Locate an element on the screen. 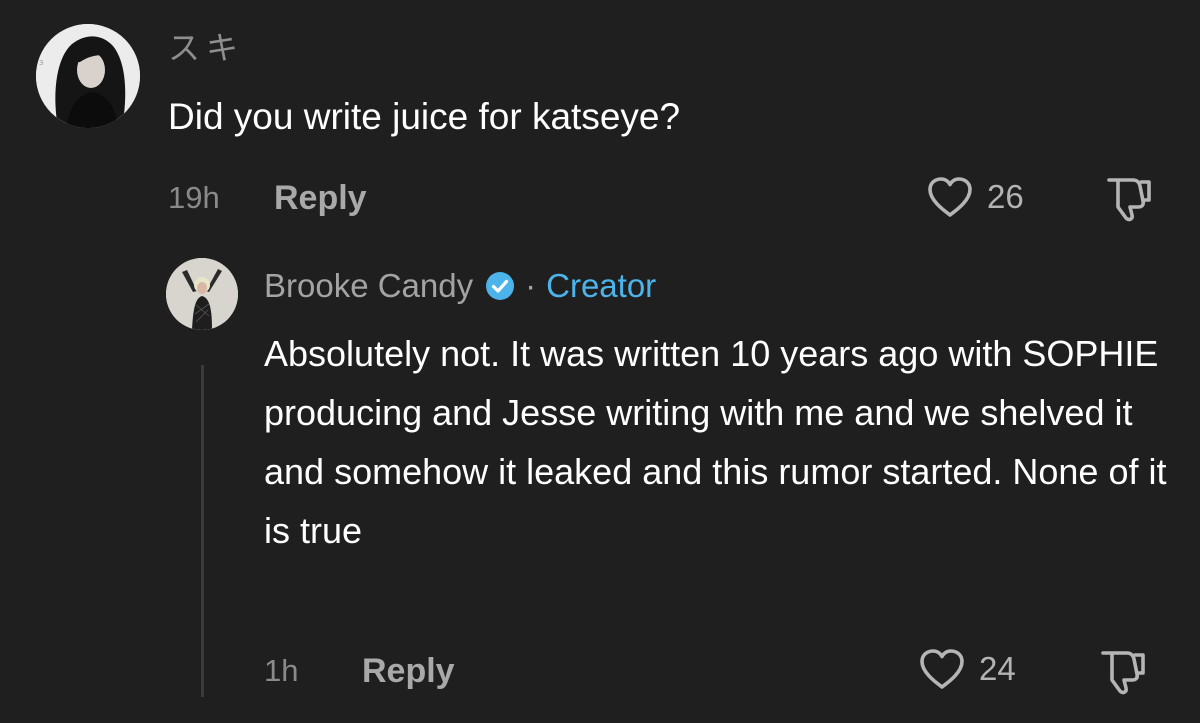 This screenshot has width=1200, height=723. verified-badge-icon is located at coordinates (500, 286).